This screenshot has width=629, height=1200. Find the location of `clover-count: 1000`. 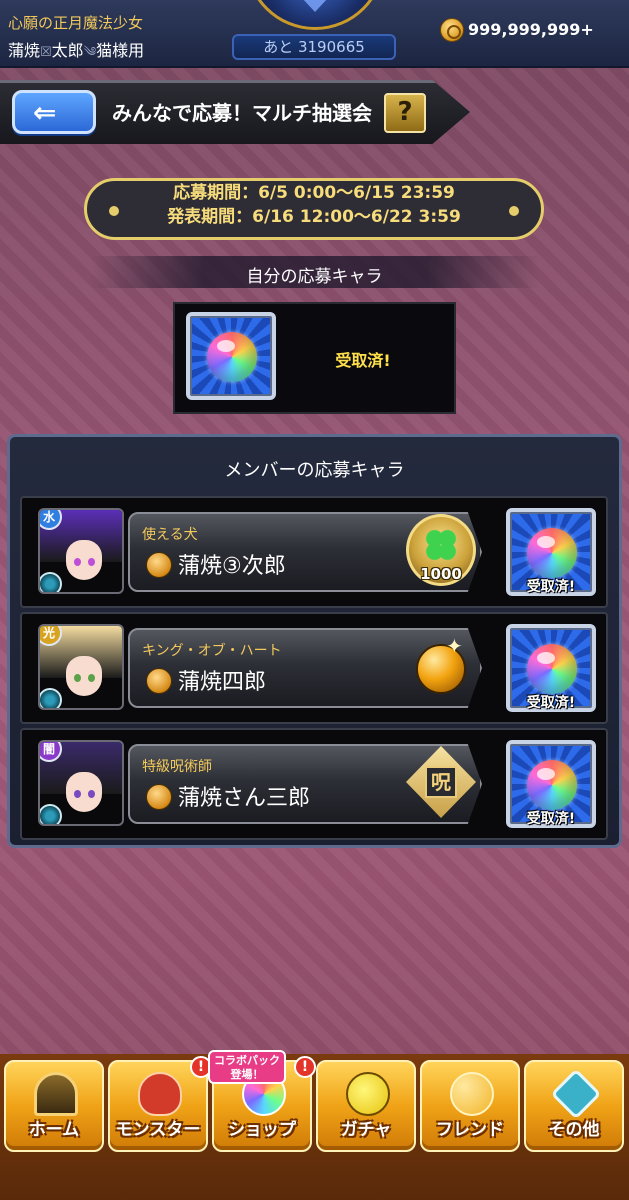

clover-count: 1000 is located at coordinates (441, 574).